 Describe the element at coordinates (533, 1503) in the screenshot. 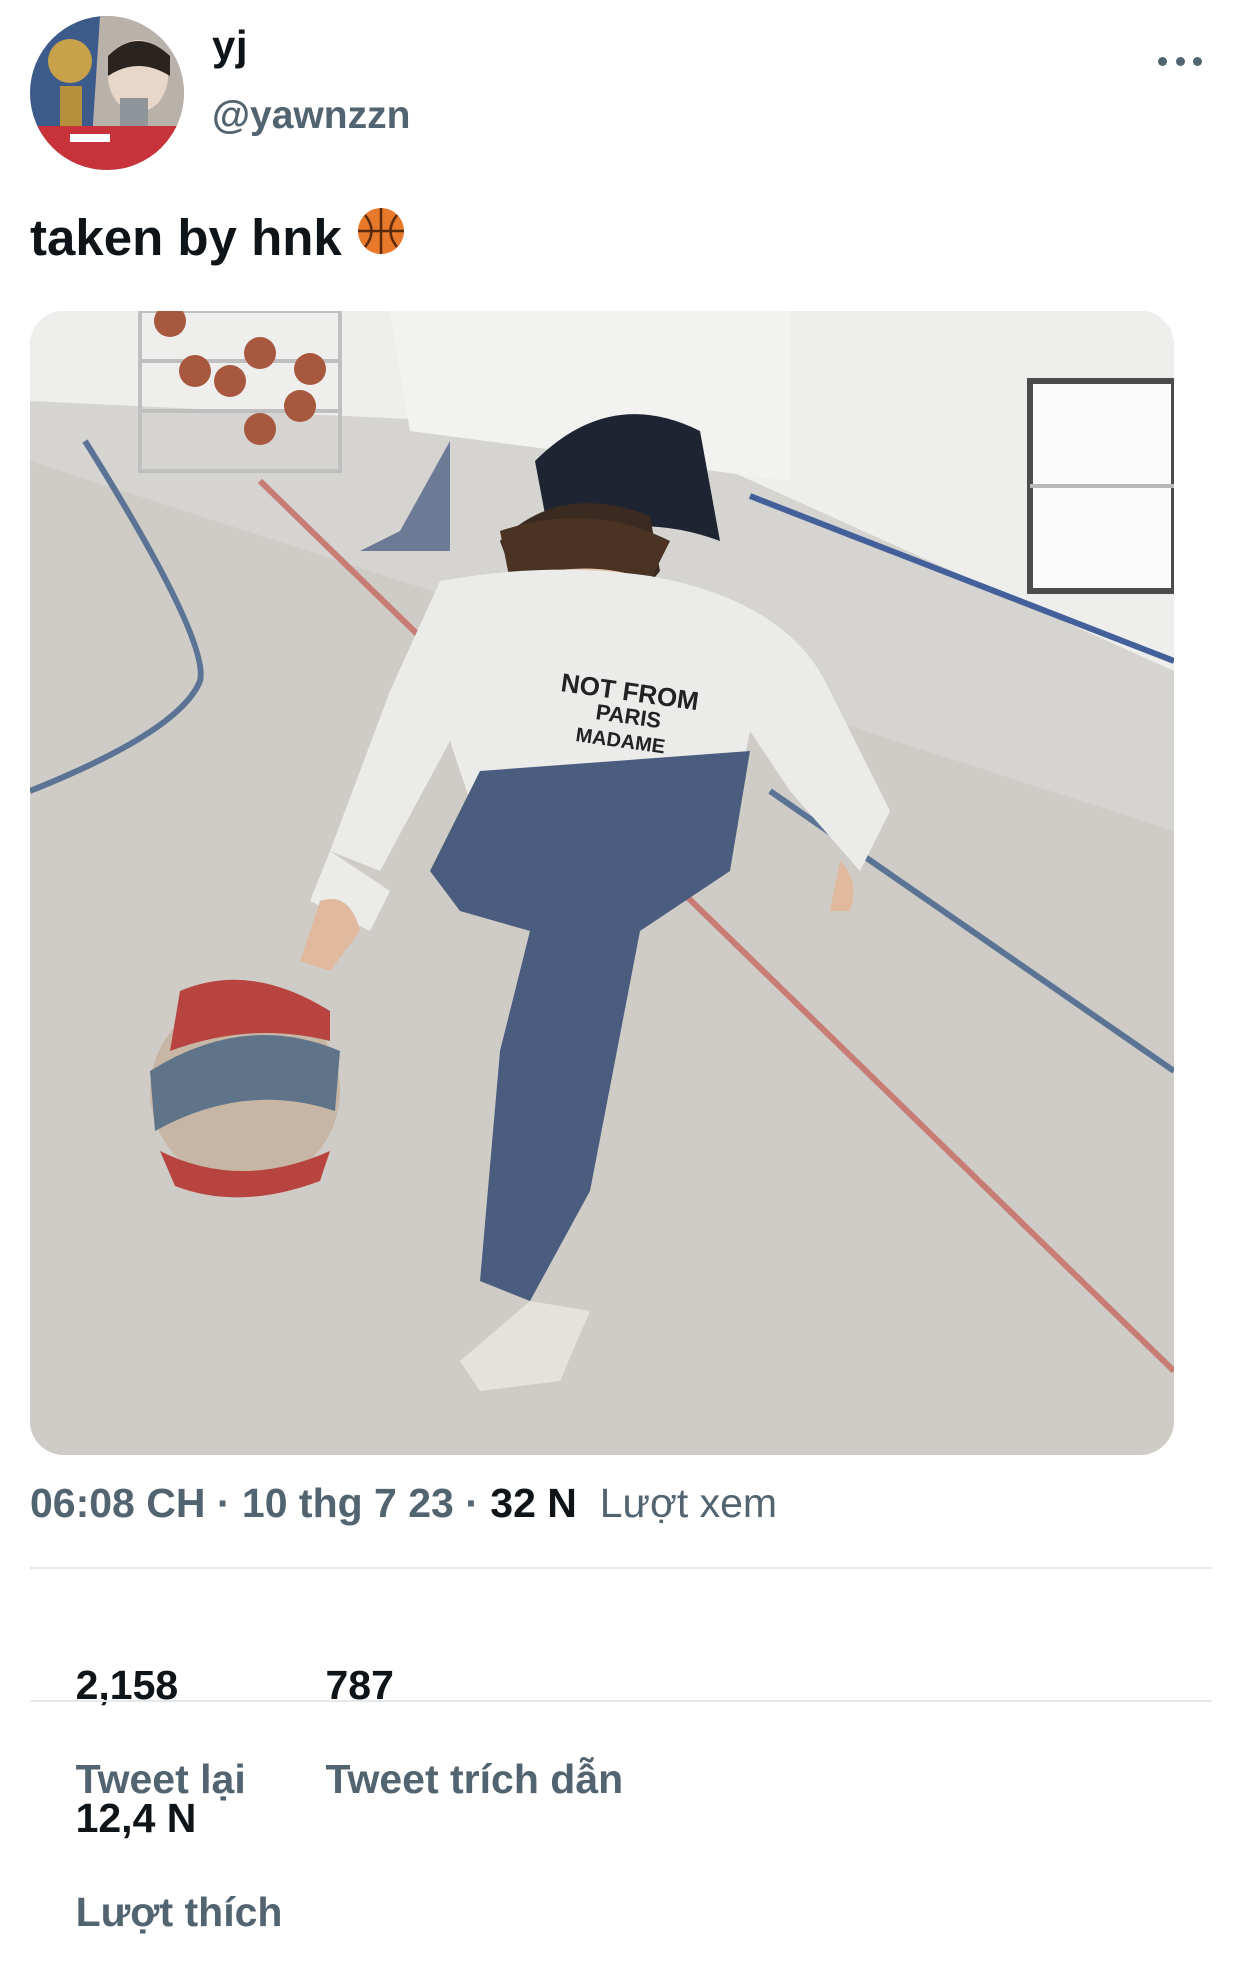

I see `views-count: 32 N` at that location.